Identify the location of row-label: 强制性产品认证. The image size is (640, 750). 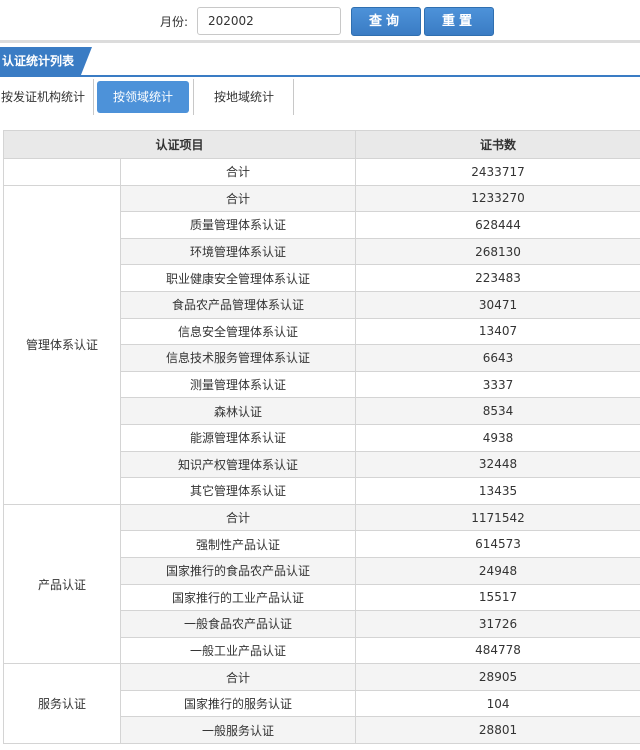
(238, 544).